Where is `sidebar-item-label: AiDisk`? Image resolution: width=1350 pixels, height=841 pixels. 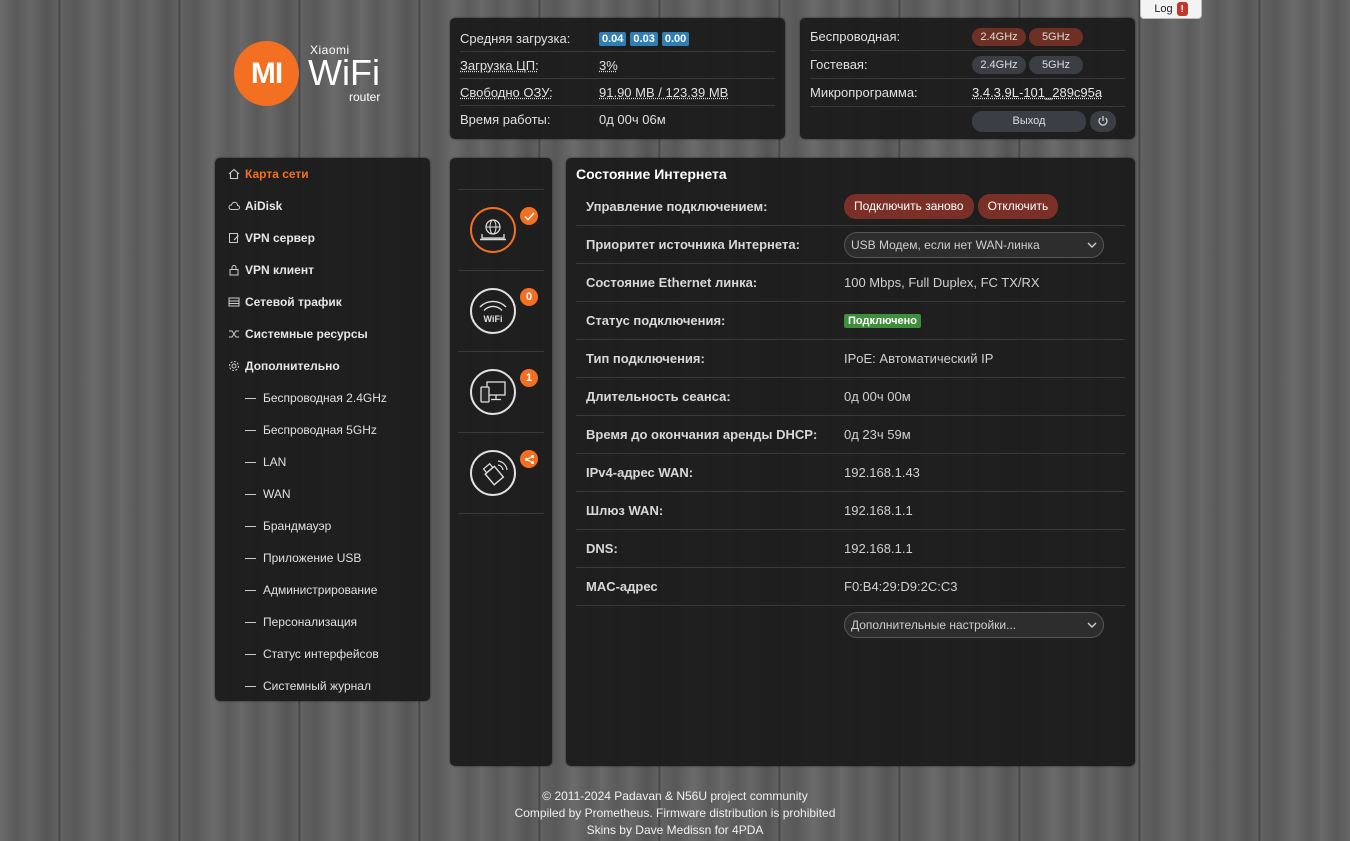
sidebar-item-label: AiDisk is located at coordinates (264, 206).